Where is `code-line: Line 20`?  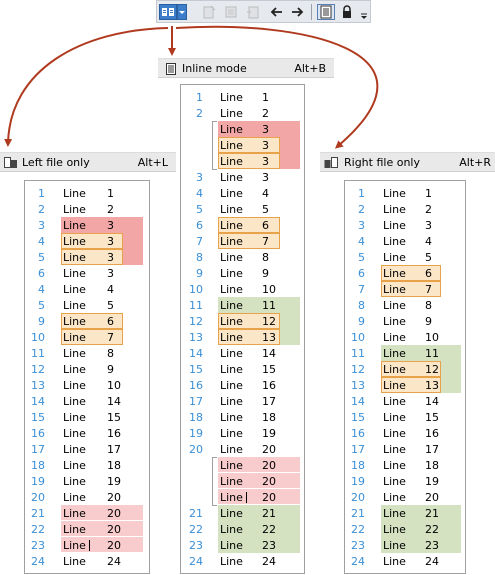
code-line: Line 20 is located at coordinates (242, 497).